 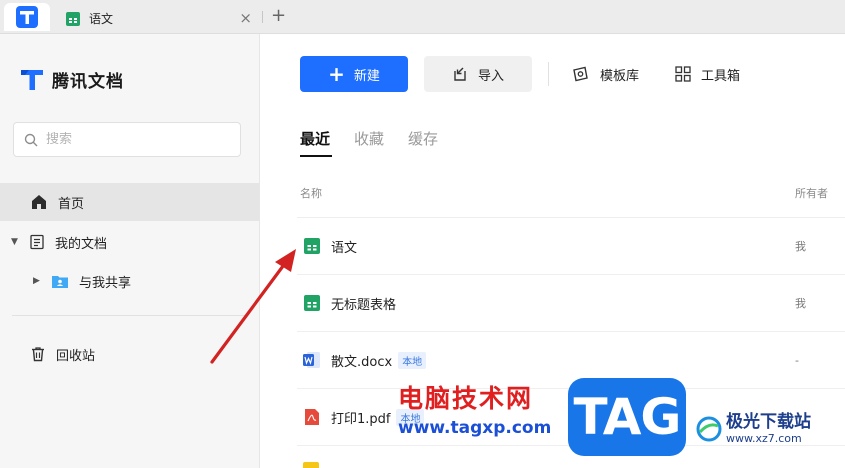 What do you see at coordinates (620, 76) in the screenshot?
I see `template-library-label: 模板库` at bounding box center [620, 76].